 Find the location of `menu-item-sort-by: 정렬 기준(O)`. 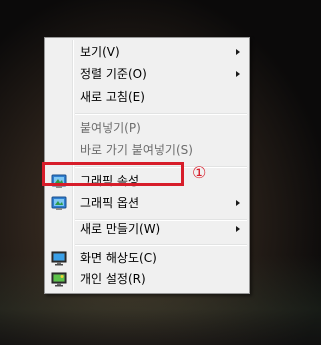

menu-item-sort-by: 정렬 기준(O) is located at coordinates (147, 74).